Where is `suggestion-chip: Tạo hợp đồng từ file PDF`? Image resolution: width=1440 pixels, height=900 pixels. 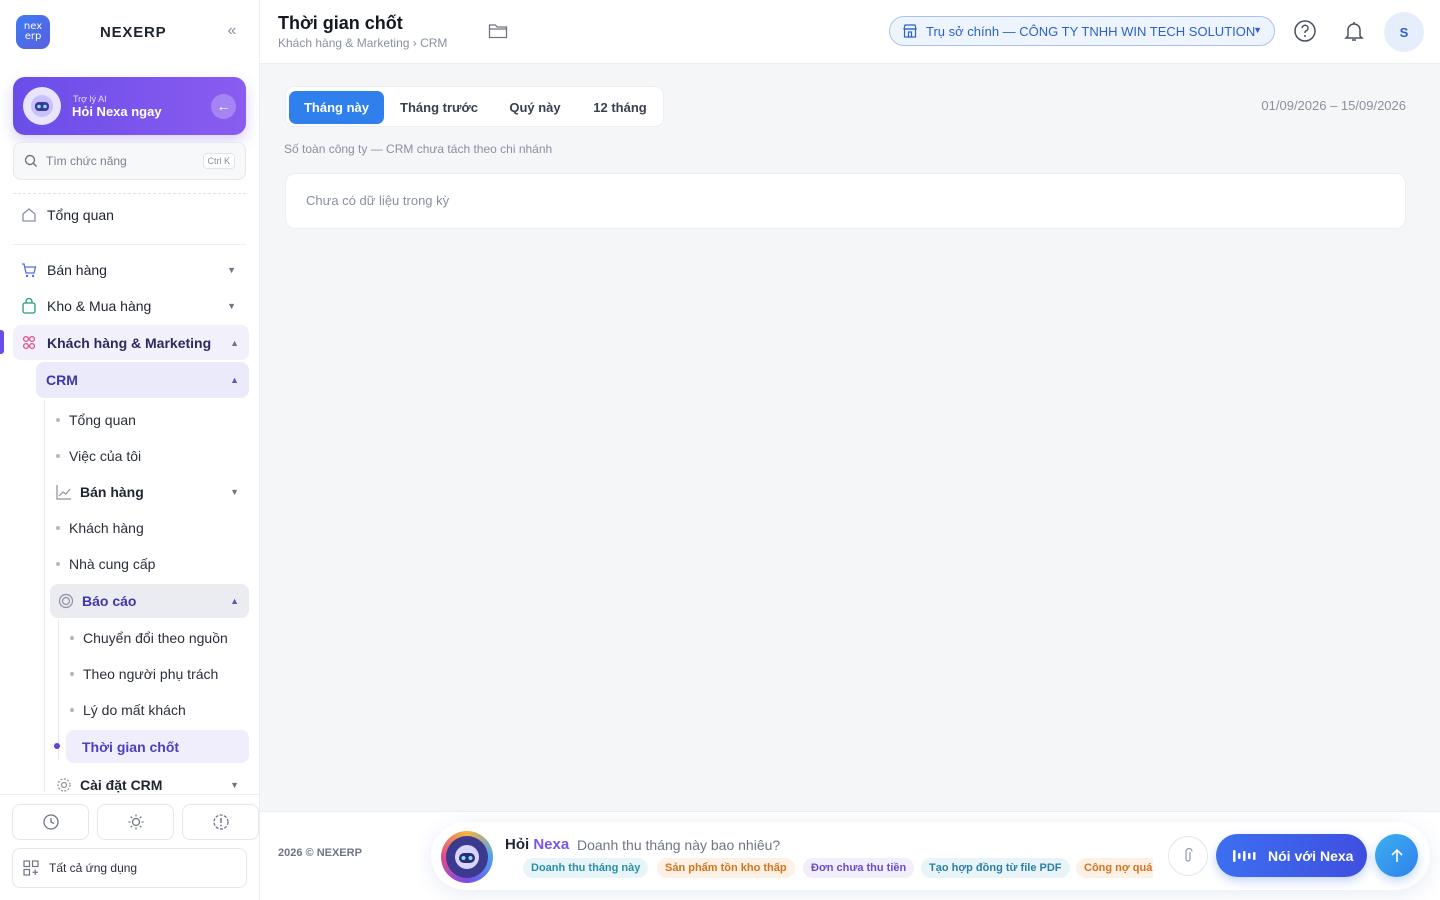 suggestion-chip: Tạo hợp đồng từ file PDF is located at coordinates (995, 868).